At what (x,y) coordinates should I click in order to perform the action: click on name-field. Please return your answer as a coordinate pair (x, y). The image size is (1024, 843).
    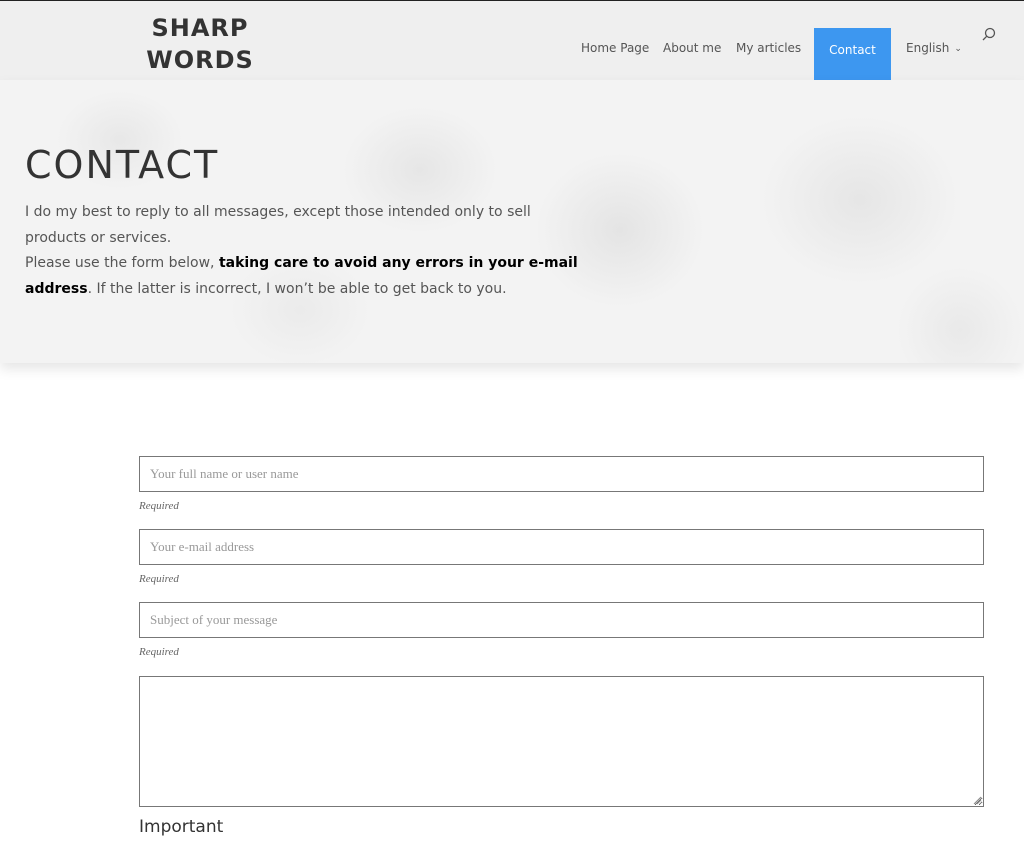
    Looking at the image, I should click on (561, 474).